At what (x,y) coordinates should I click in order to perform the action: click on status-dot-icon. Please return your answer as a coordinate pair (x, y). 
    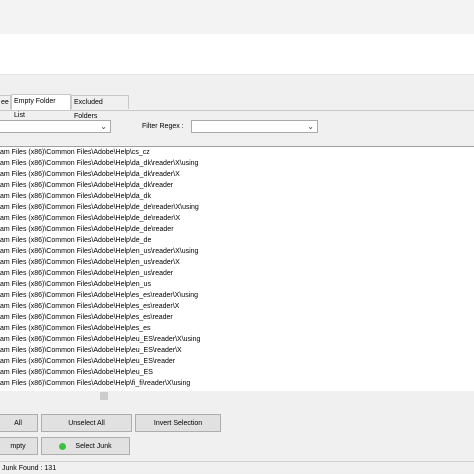
    Looking at the image, I should click on (63, 446).